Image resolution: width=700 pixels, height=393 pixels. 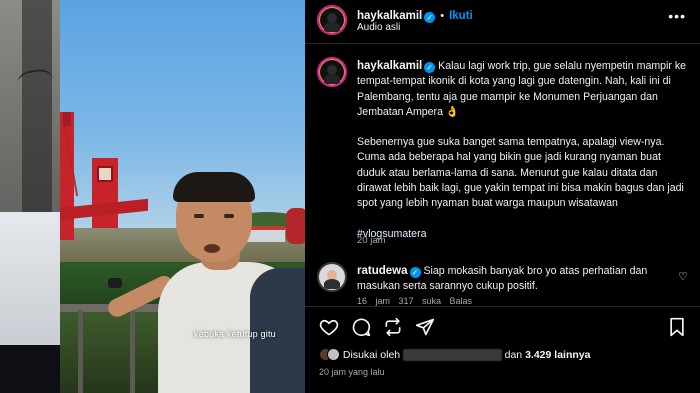 What do you see at coordinates (30, 196) in the screenshot?
I see `background-blur-left` at bounding box center [30, 196].